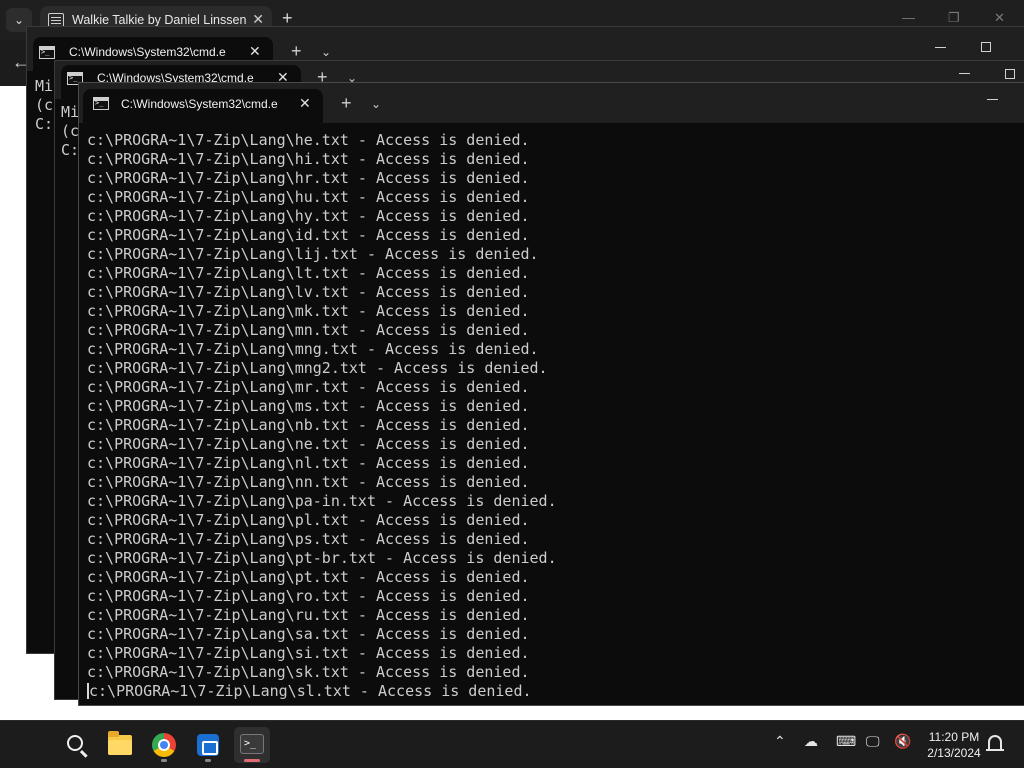 Image resolution: width=1024 pixels, height=768 pixels. I want to click on store-icon, so click(208, 745).